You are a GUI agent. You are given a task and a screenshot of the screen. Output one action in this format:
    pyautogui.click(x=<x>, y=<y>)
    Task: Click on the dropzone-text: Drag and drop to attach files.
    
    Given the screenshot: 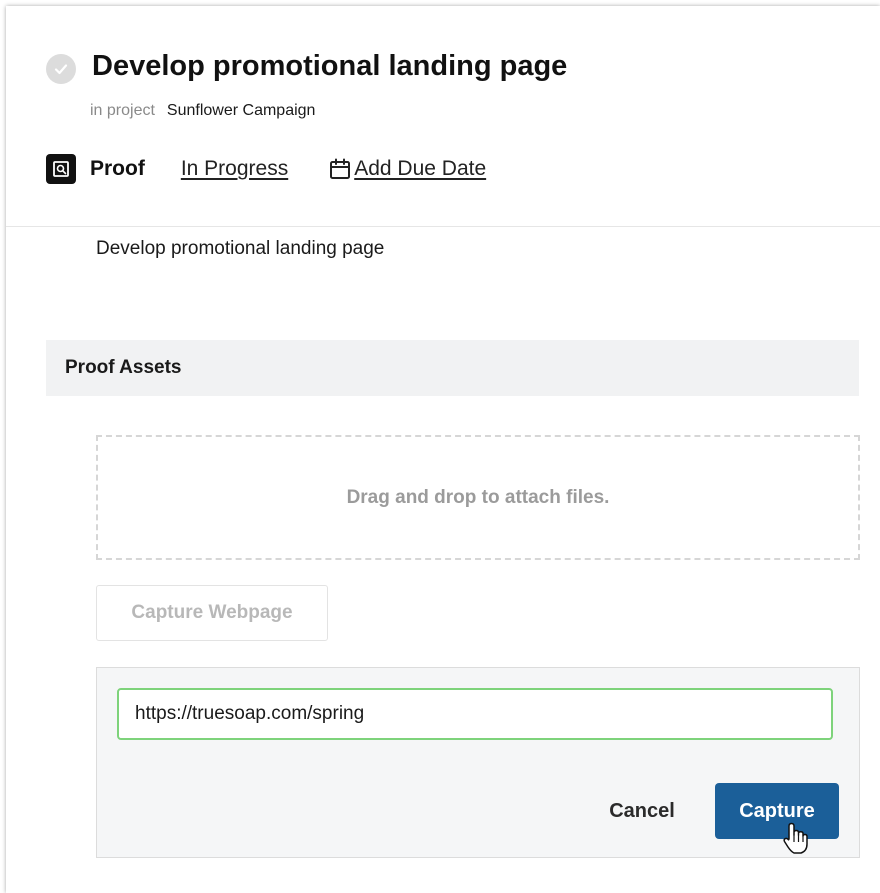 What is the action you would take?
    pyautogui.click(x=478, y=497)
    